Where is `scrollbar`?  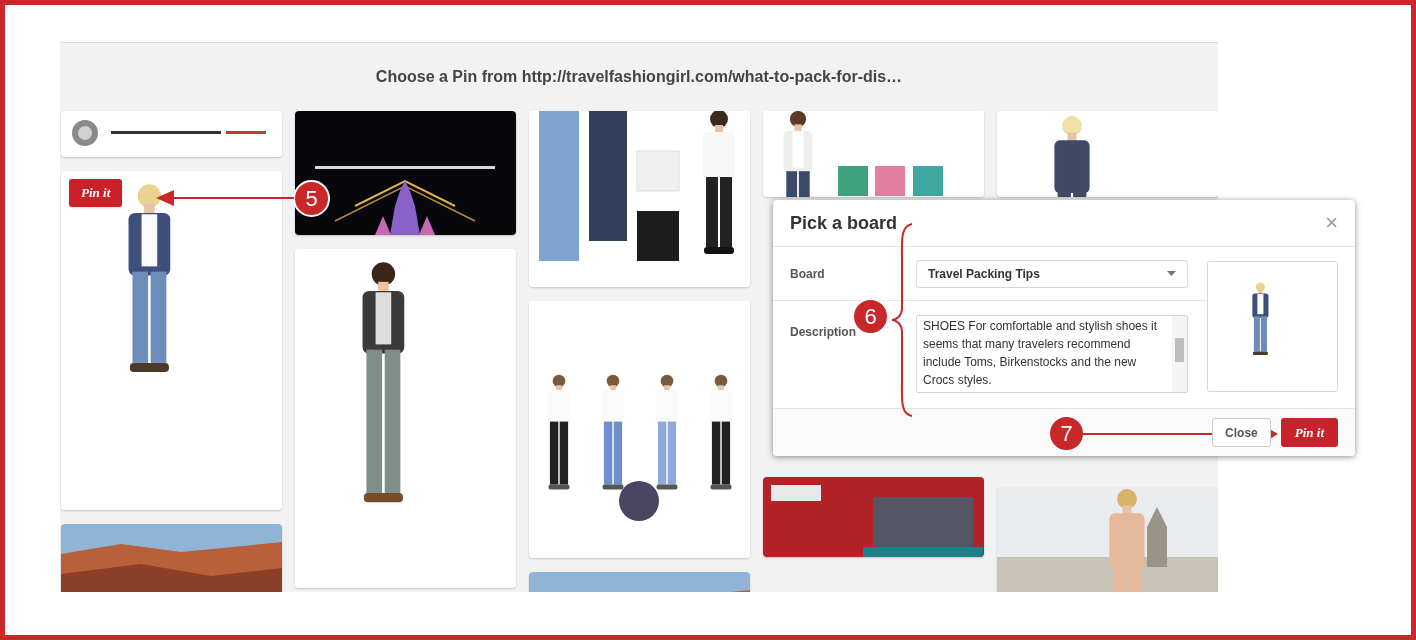 scrollbar is located at coordinates (1179, 354).